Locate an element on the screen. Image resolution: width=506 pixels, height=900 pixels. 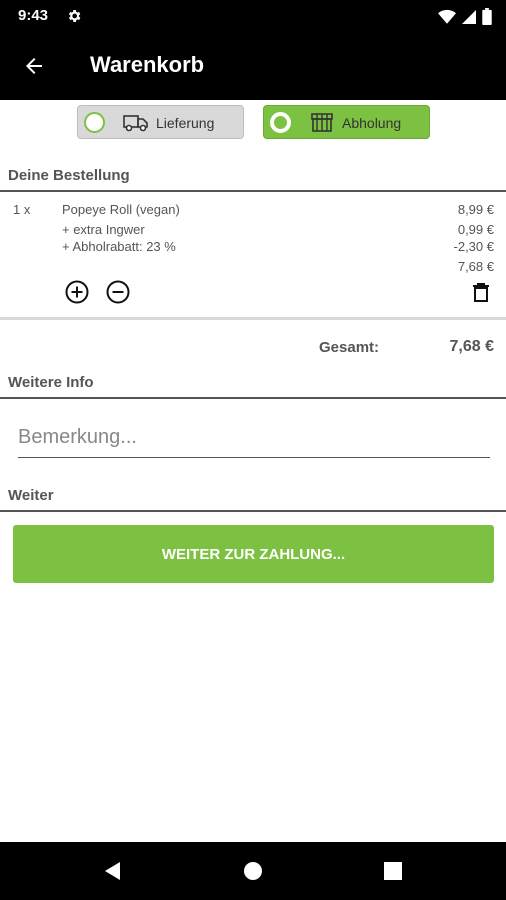
arrow-left-icon is located at coordinates (34, 66).